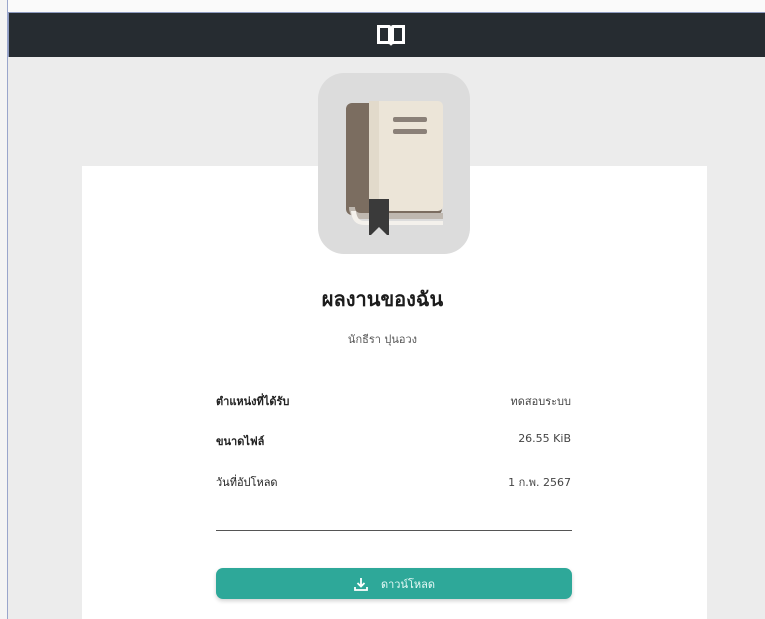 This screenshot has width=765, height=619. I want to click on document-cover, so click(394, 163).